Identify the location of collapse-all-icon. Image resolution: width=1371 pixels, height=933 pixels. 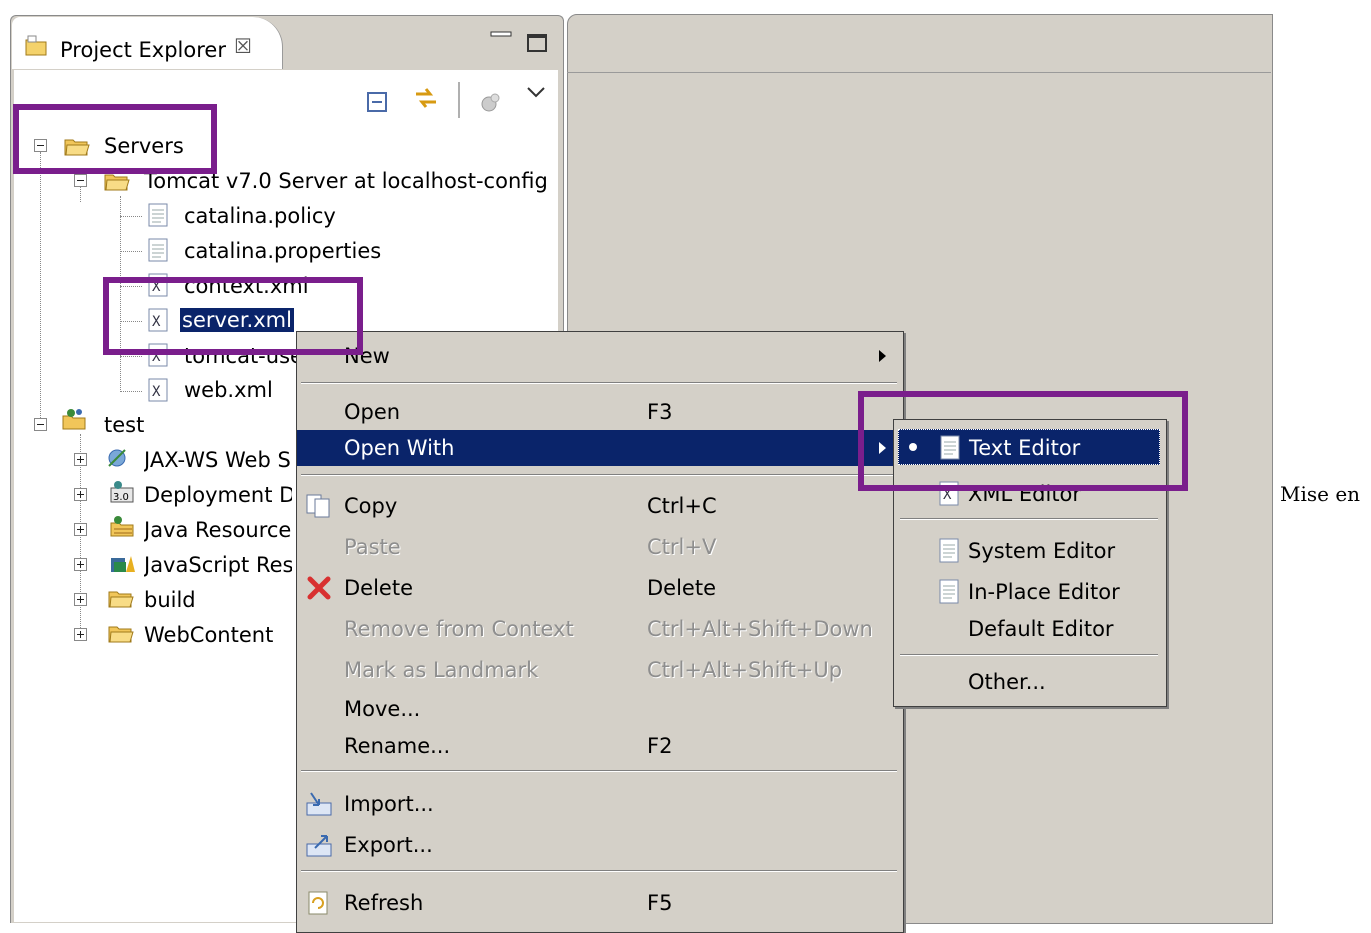
(378, 102).